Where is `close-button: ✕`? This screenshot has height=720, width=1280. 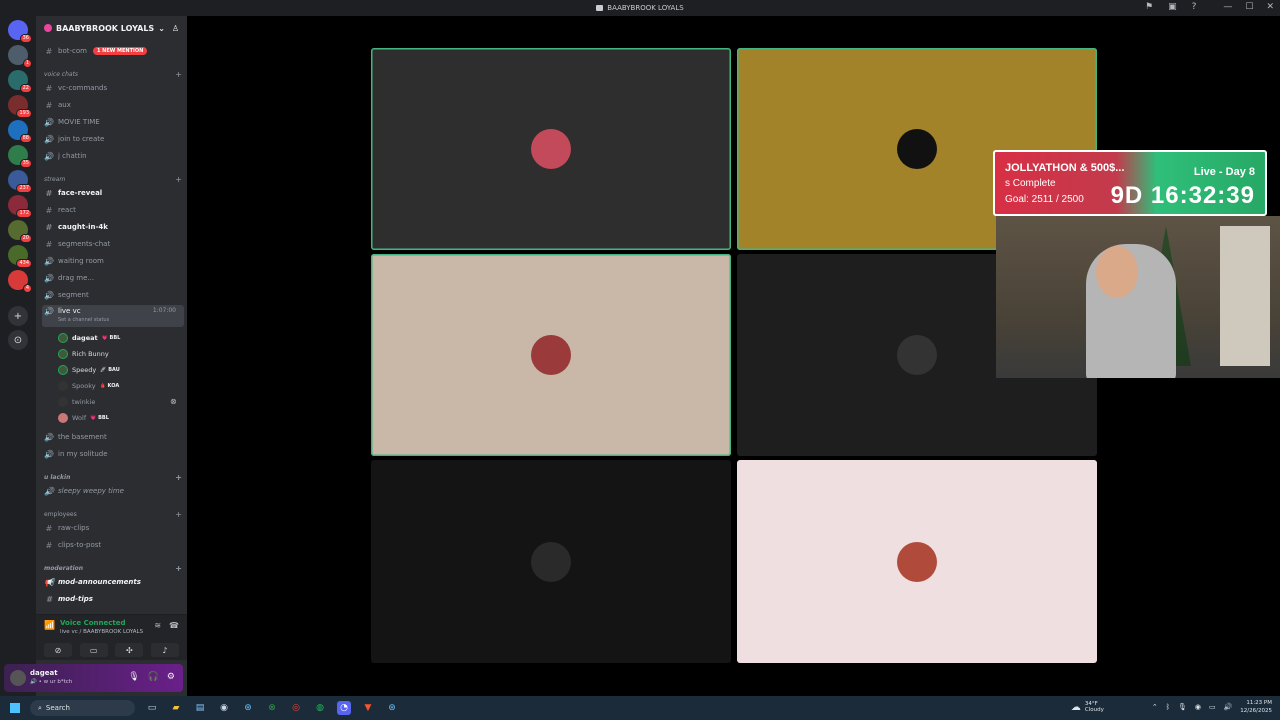 close-button: ✕ is located at coordinates (1270, 7).